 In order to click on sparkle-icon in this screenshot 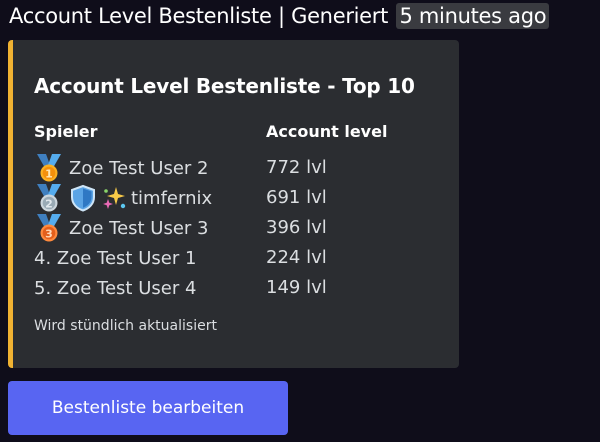, I will do `click(114, 198)`.